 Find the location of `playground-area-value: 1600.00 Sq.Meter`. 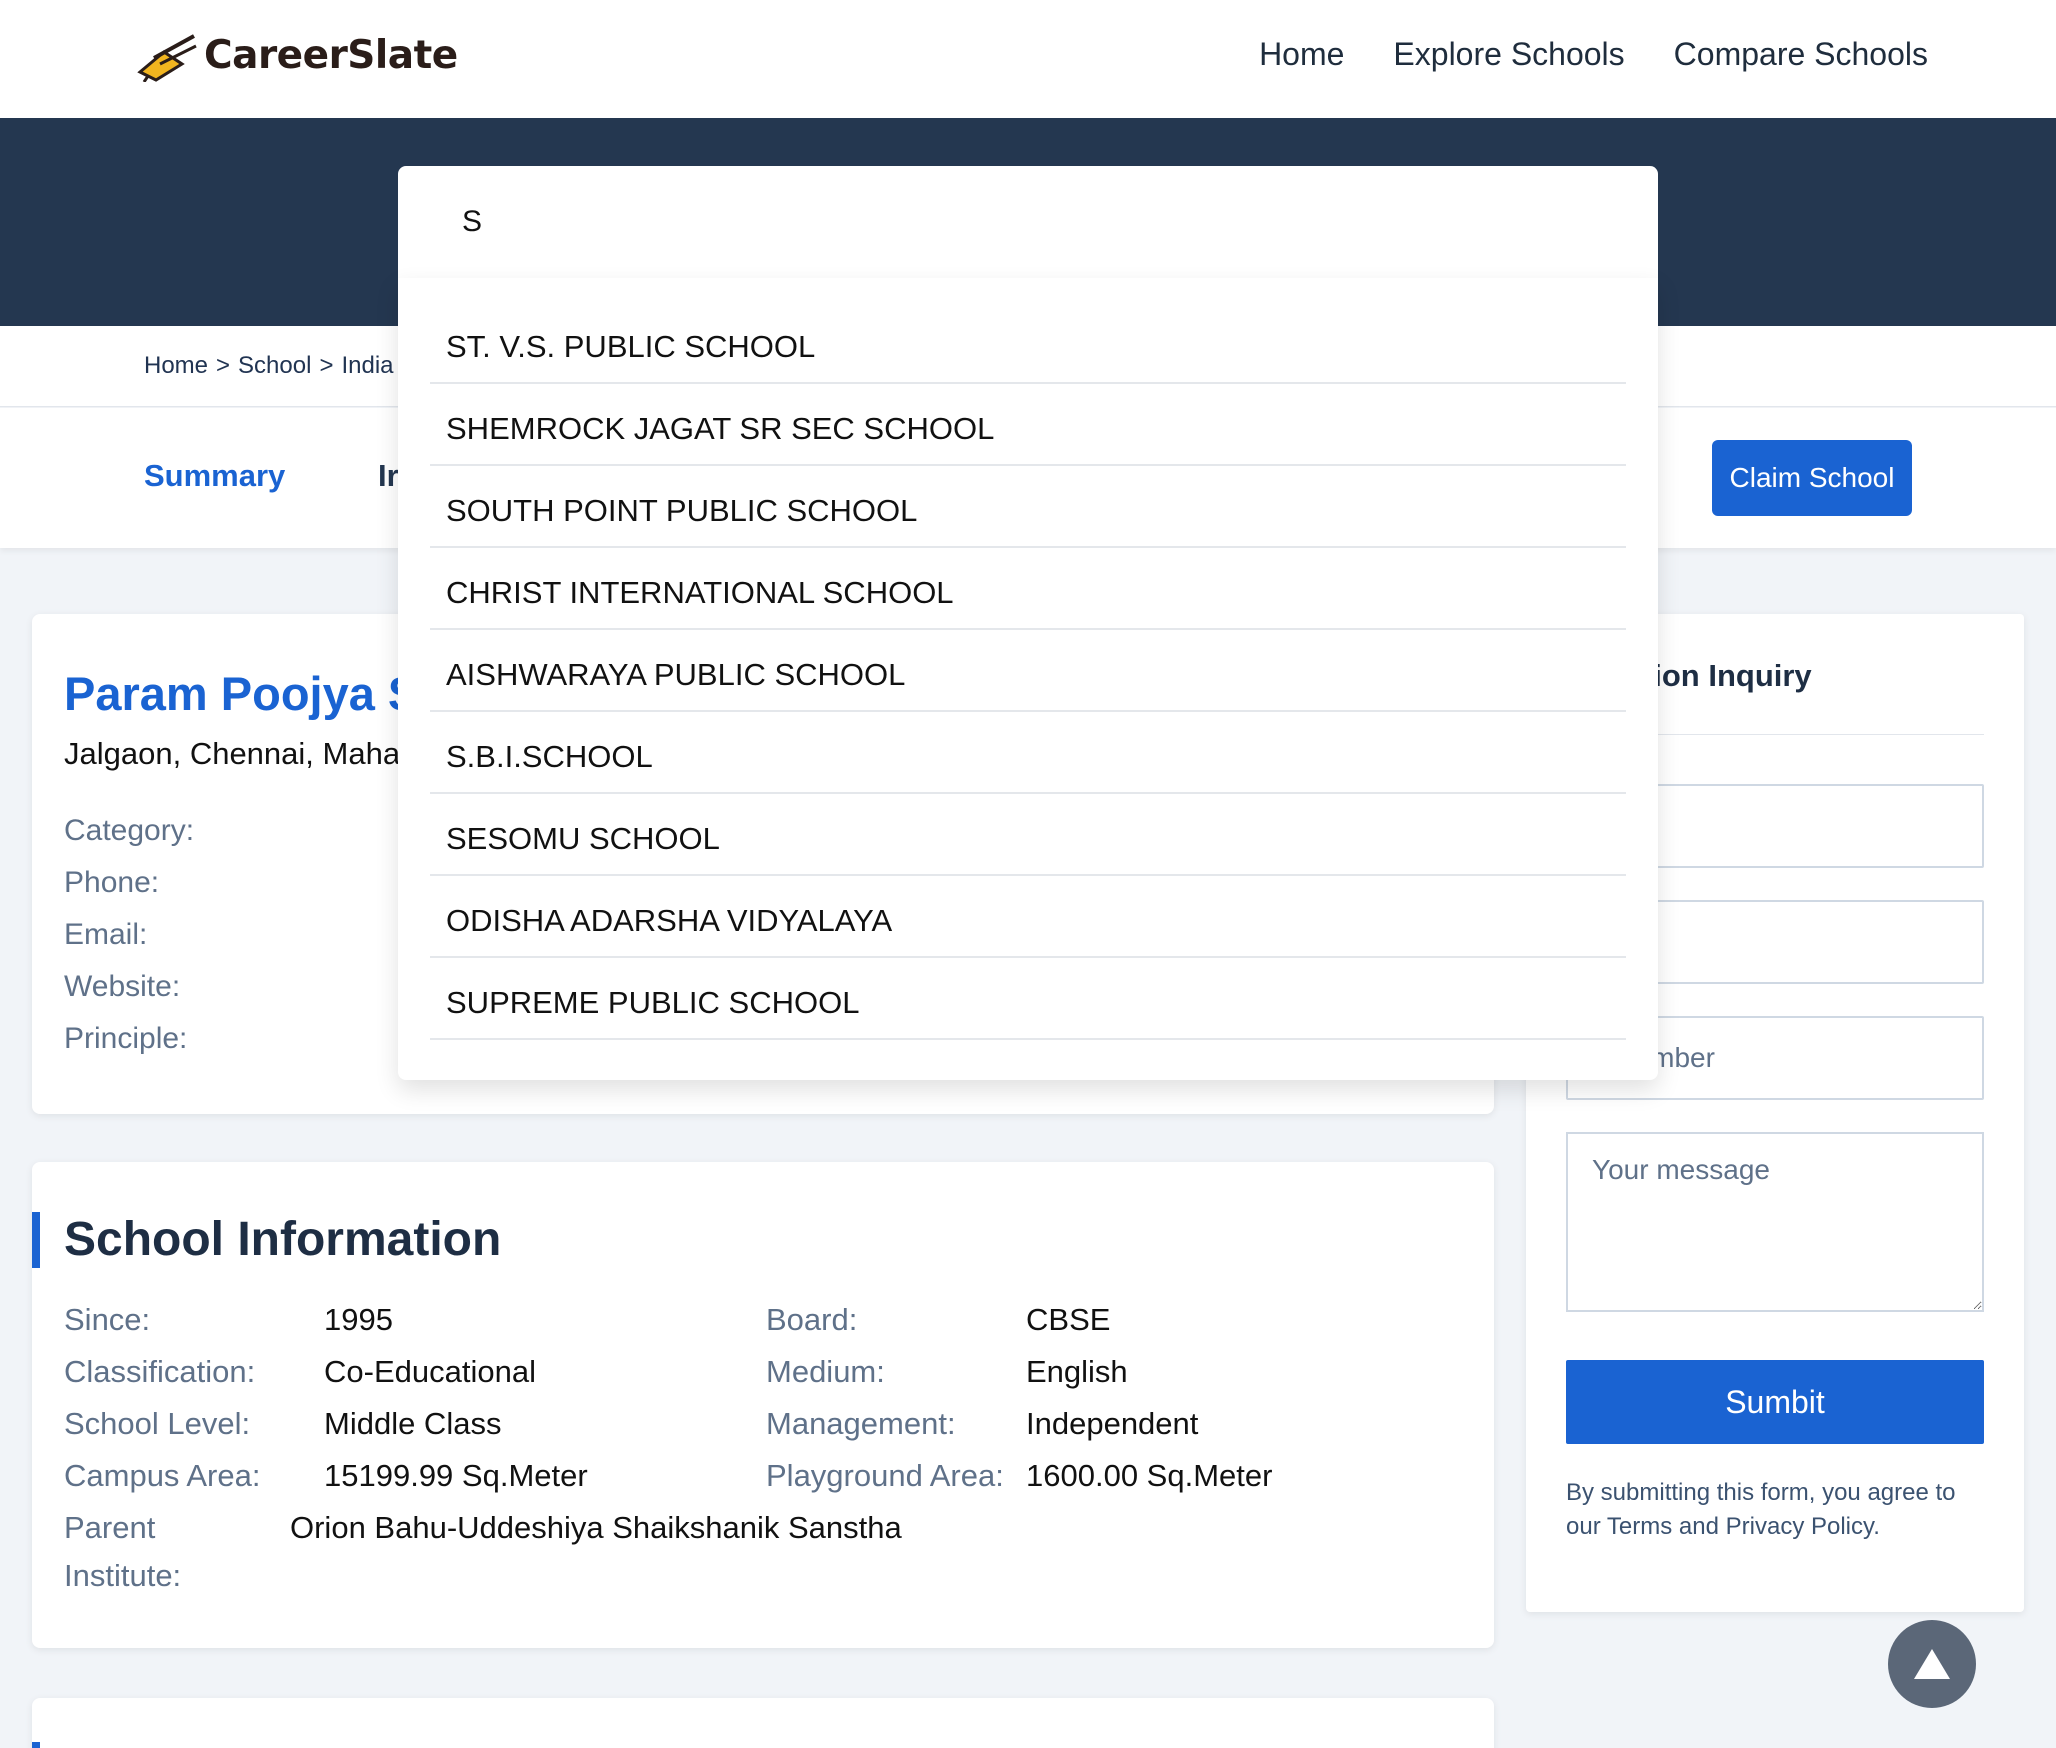

playground-area-value: 1600.00 Sq.Meter is located at coordinates (1149, 1475).